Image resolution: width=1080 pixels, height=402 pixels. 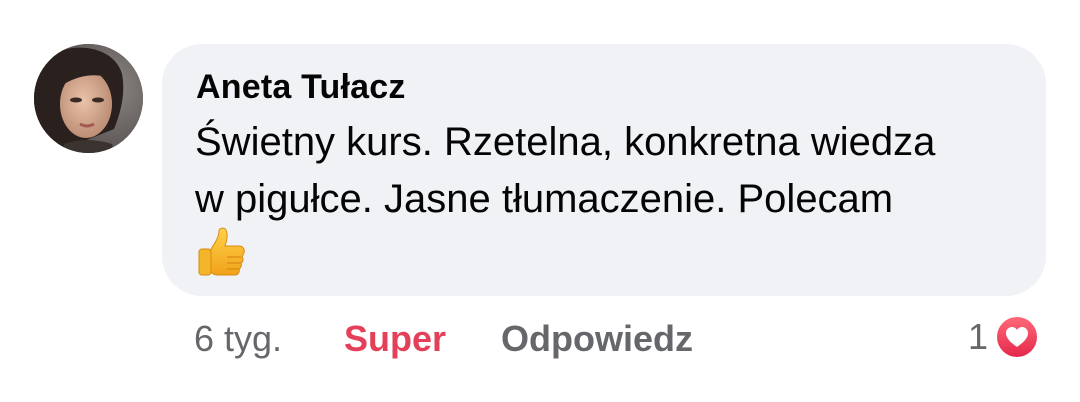 I want to click on reply-button: Odpowiedz, so click(x=597, y=339).